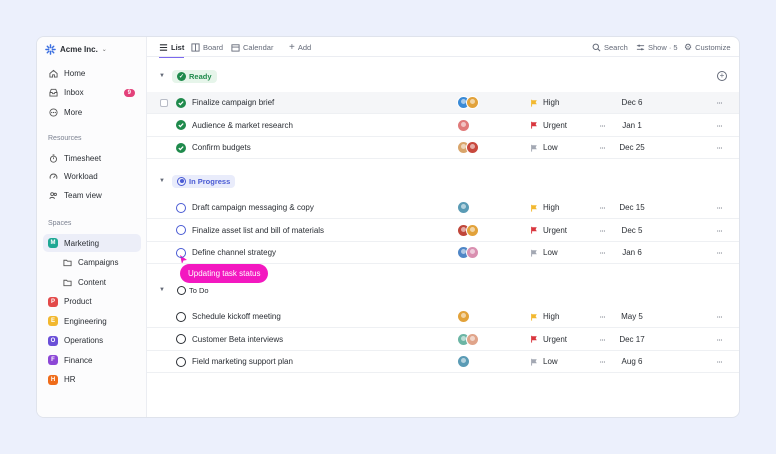  What do you see at coordinates (443, 253) in the screenshot?
I see `task-row: Define channel strategy Low ••• Jan 6 •••` at bounding box center [443, 253].